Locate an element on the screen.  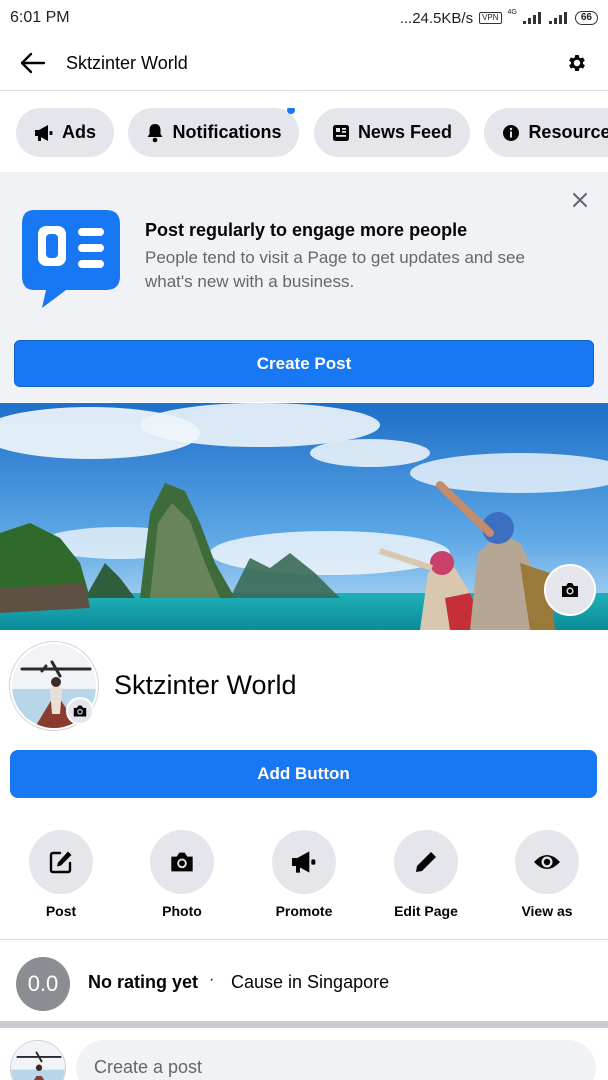
action-edit-page: Edit Page is located at coordinates (426, 874).